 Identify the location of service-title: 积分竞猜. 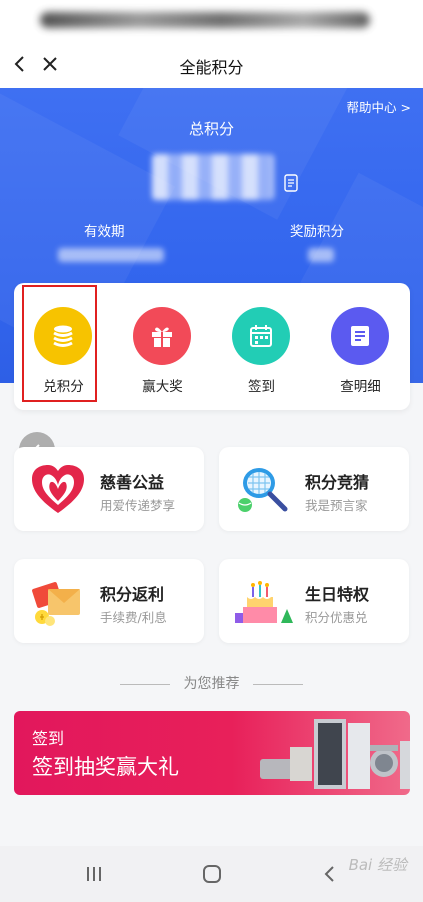
(337, 482).